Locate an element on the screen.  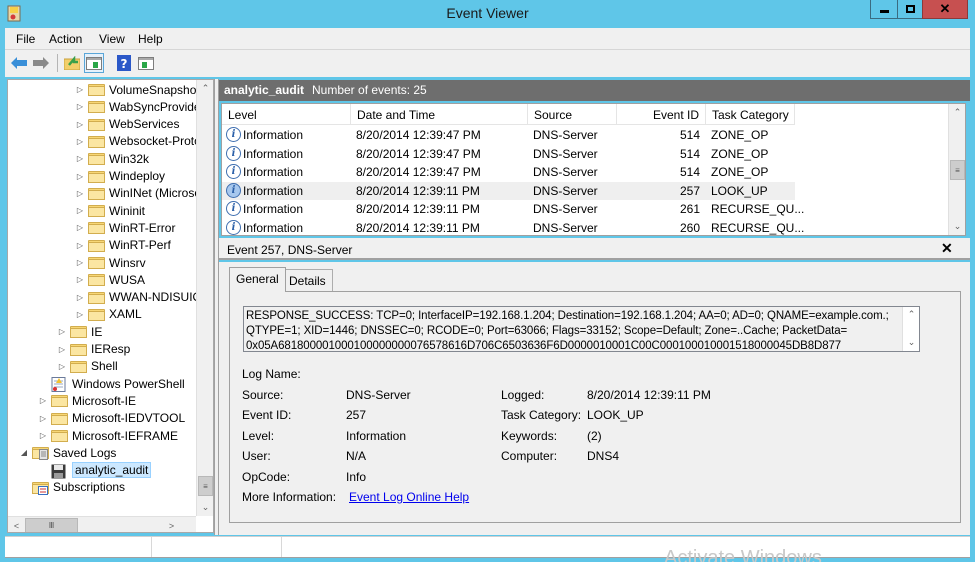
tree-item: ▷ Winsrv is located at coordinates (110, 262).